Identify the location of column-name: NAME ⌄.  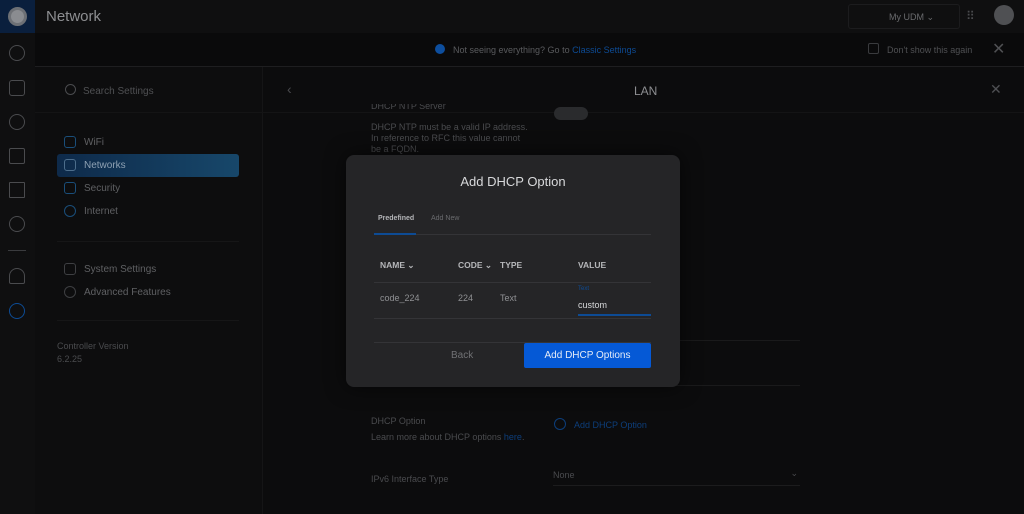
(397, 265).